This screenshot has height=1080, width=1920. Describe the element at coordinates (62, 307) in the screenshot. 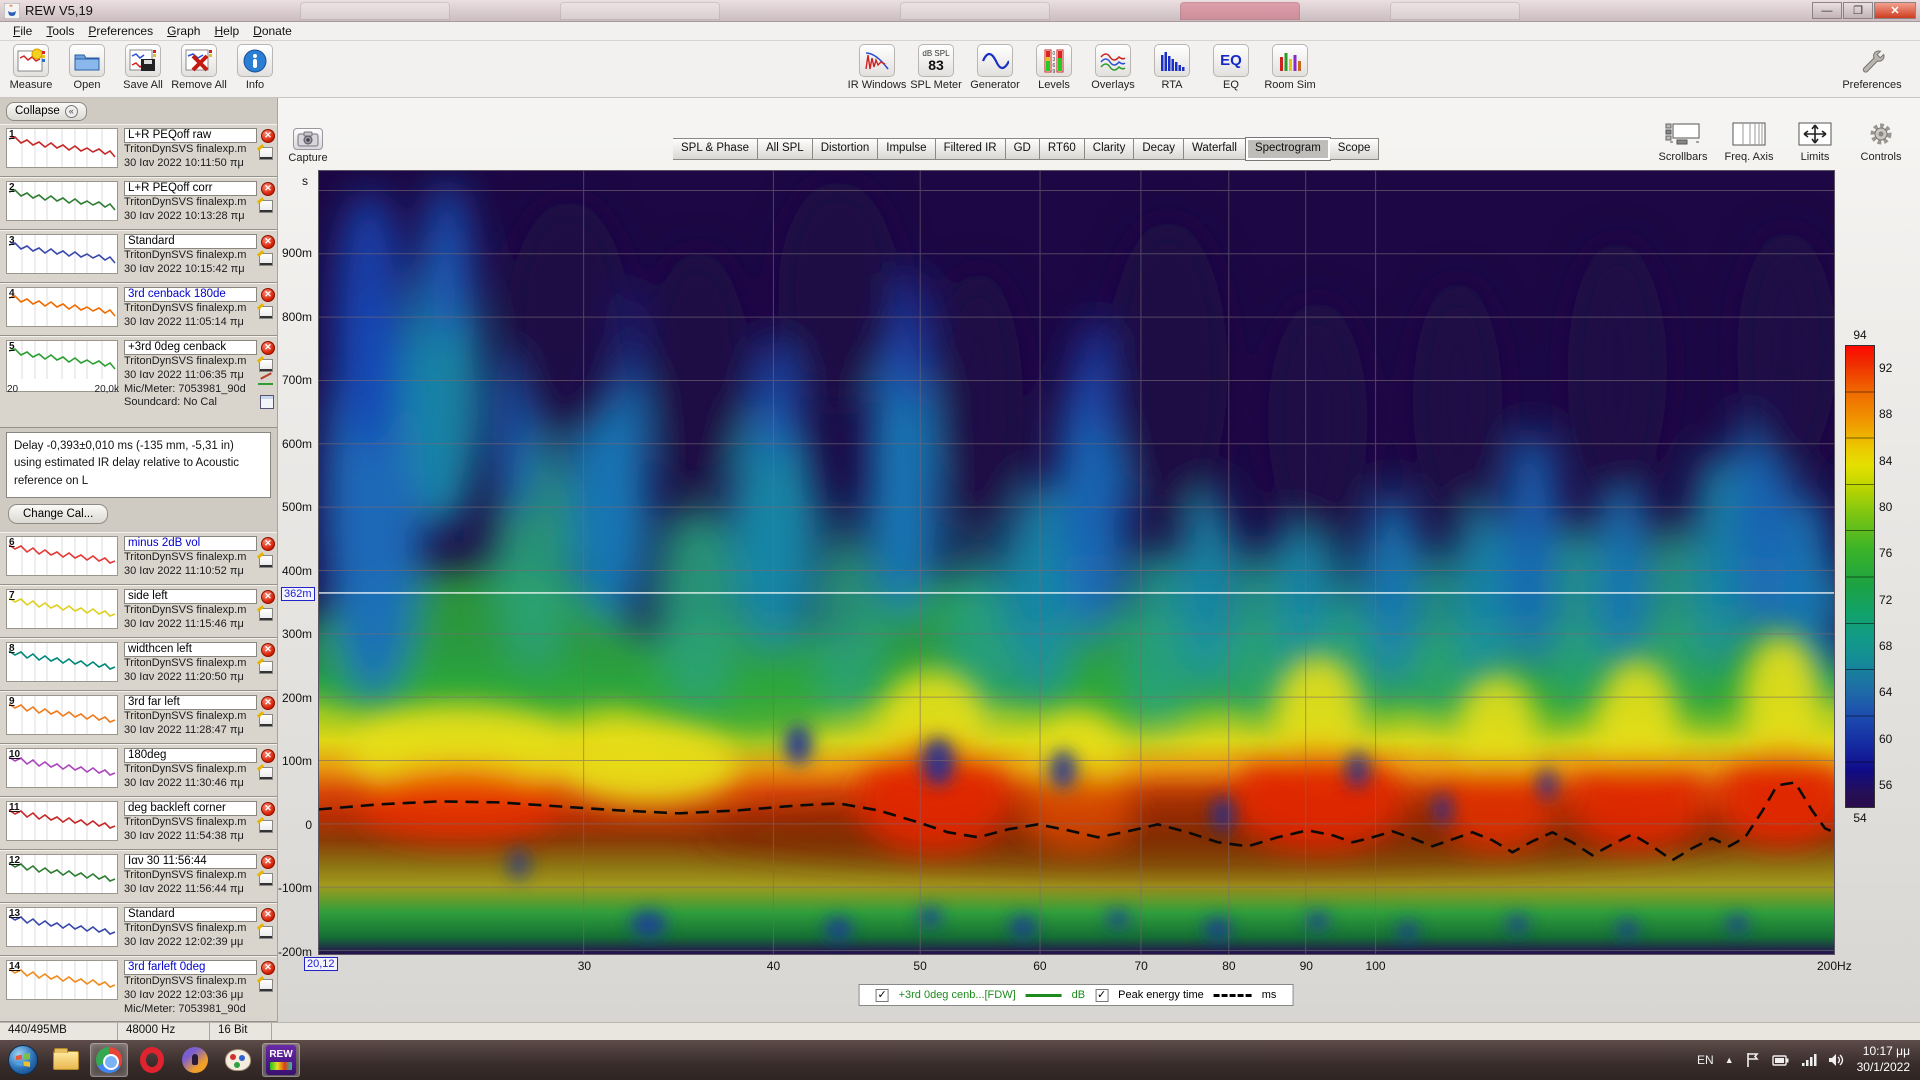

I see `measurement-thumbnail: 4` at that location.